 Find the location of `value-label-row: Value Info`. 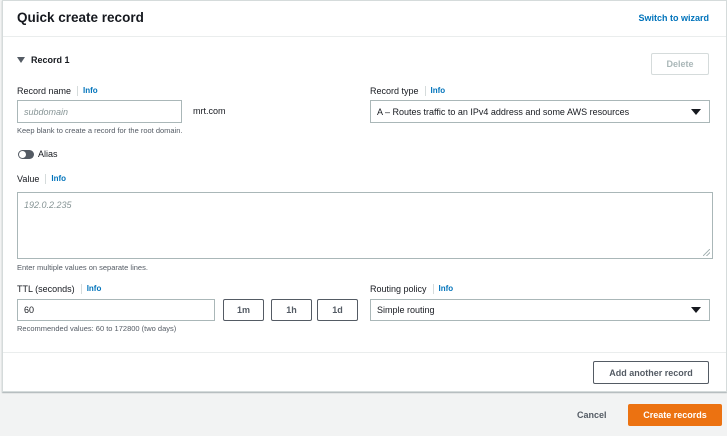

value-label-row: Value Info is located at coordinates (41, 179).